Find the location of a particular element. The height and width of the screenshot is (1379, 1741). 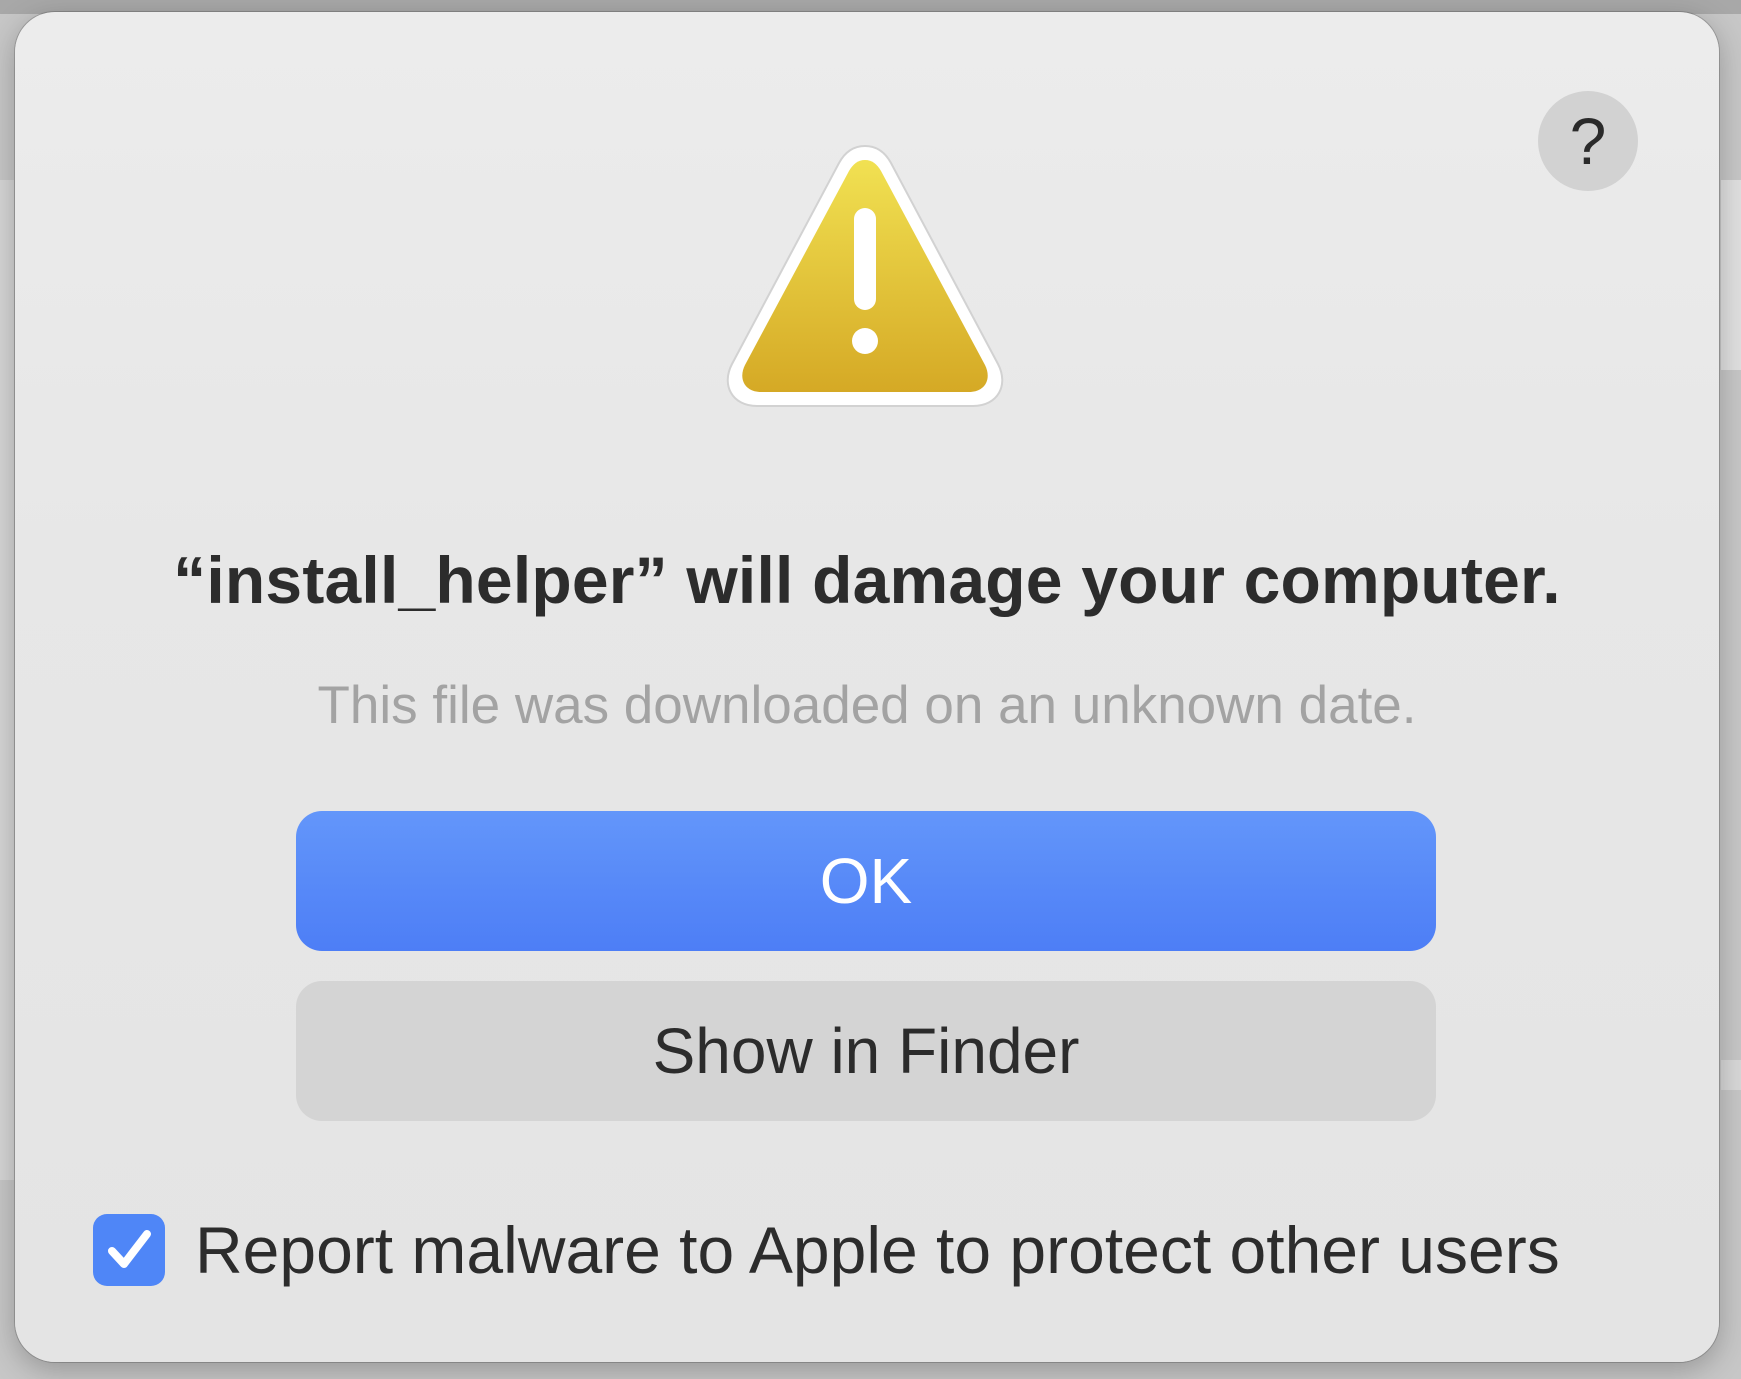

background-sidebar-edge is located at coordinates (7, 680).